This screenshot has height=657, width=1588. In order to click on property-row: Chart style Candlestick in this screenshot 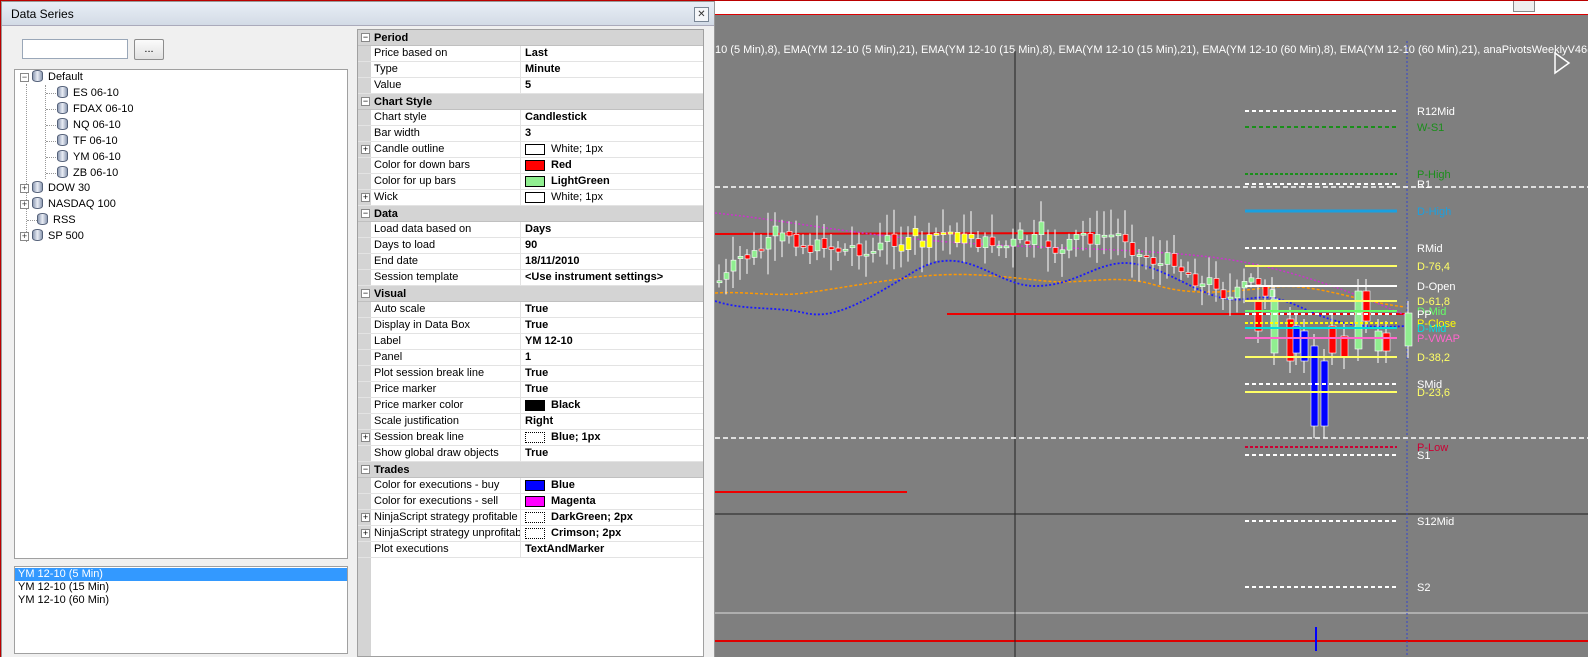, I will do `click(530, 118)`.